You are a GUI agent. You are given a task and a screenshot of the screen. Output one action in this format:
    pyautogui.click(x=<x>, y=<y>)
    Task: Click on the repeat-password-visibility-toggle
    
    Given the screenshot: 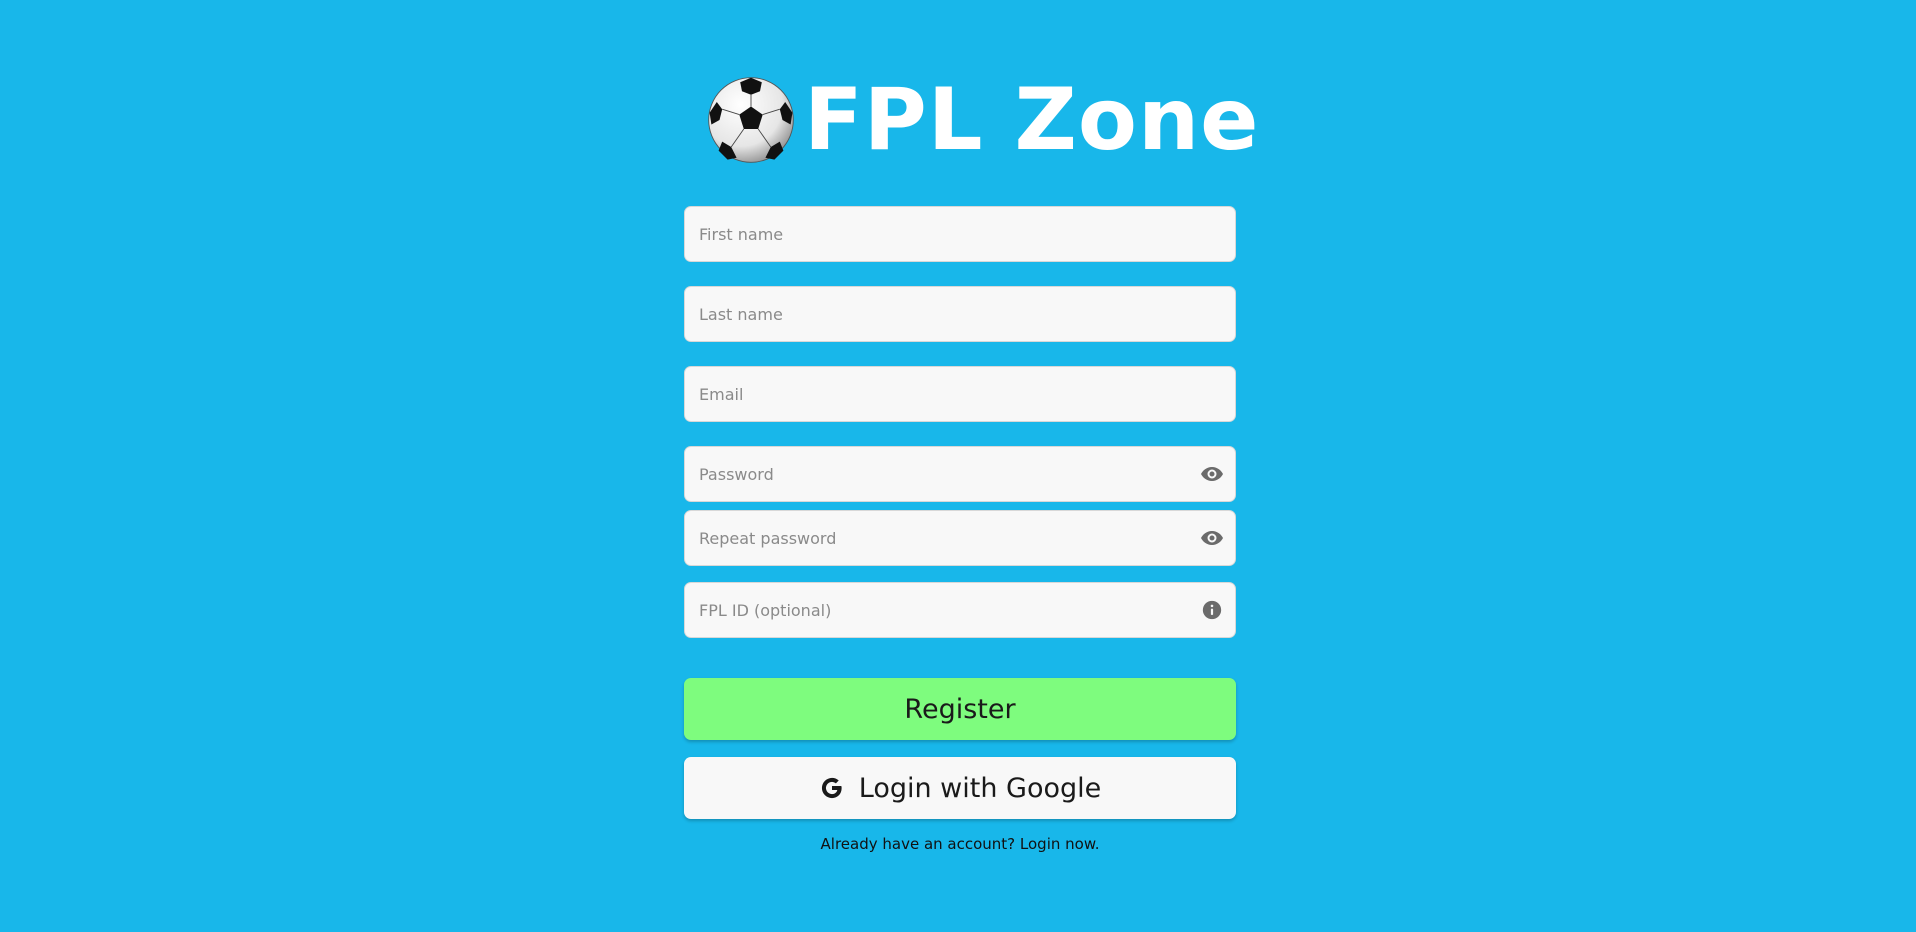 What is the action you would take?
    pyautogui.click(x=1212, y=538)
    